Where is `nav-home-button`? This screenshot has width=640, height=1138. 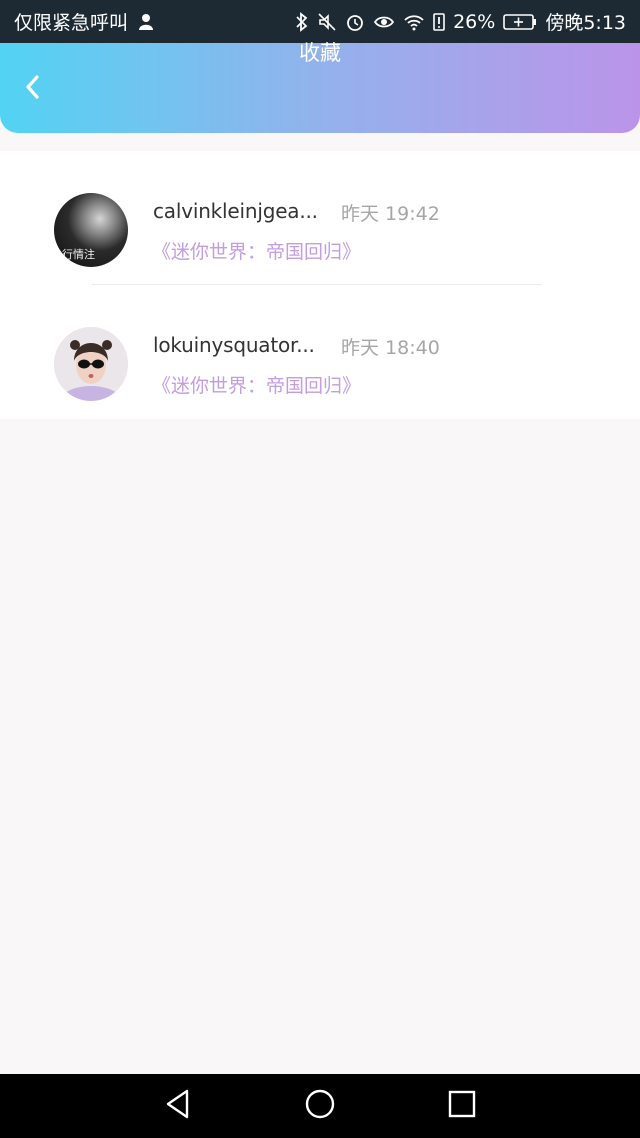
nav-home-button is located at coordinates (320, 1106).